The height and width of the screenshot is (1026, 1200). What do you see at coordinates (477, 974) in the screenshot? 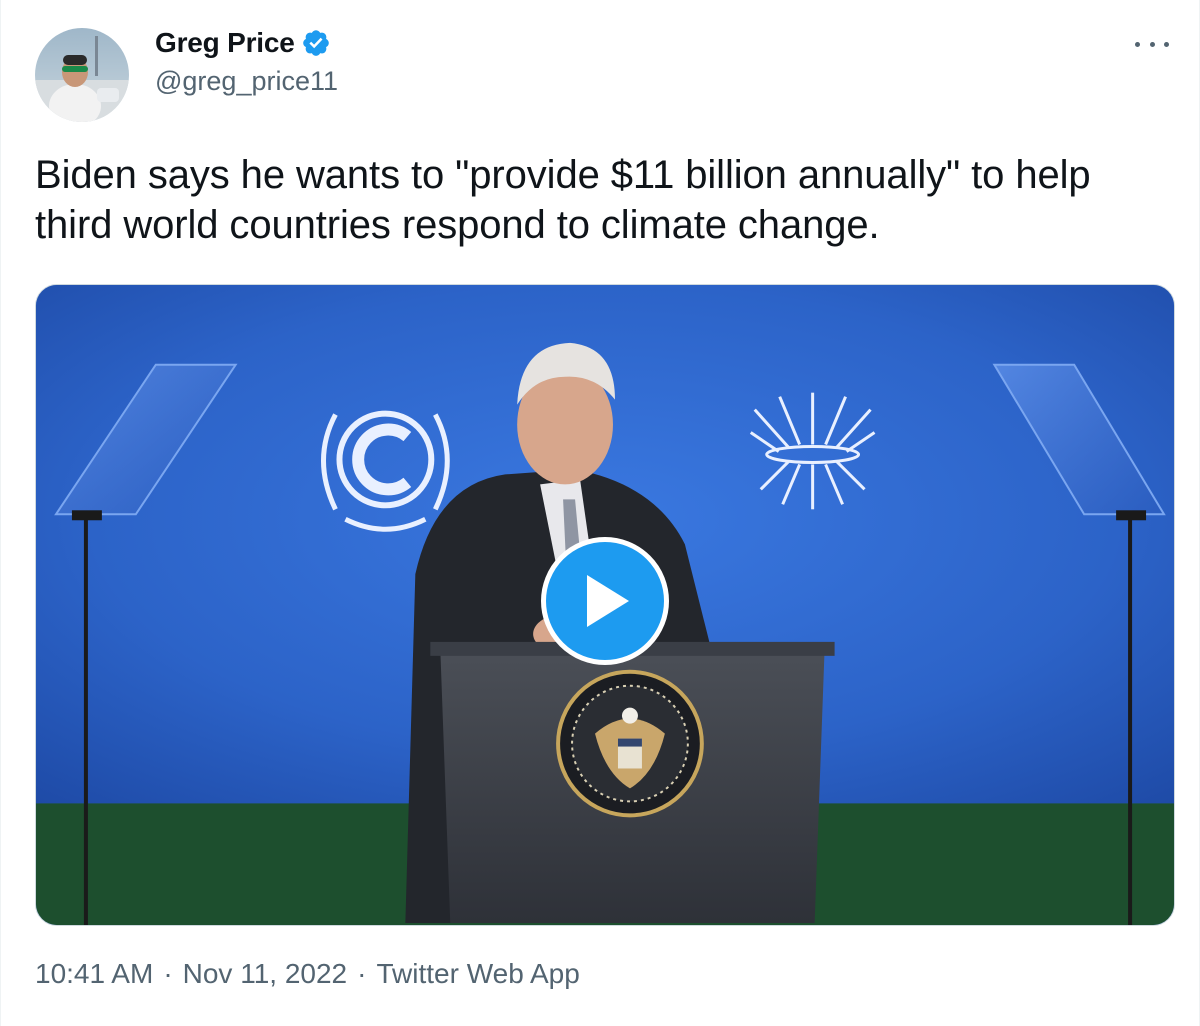
I see `tweet-source: Twitter Web App` at bounding box center [477, 974].